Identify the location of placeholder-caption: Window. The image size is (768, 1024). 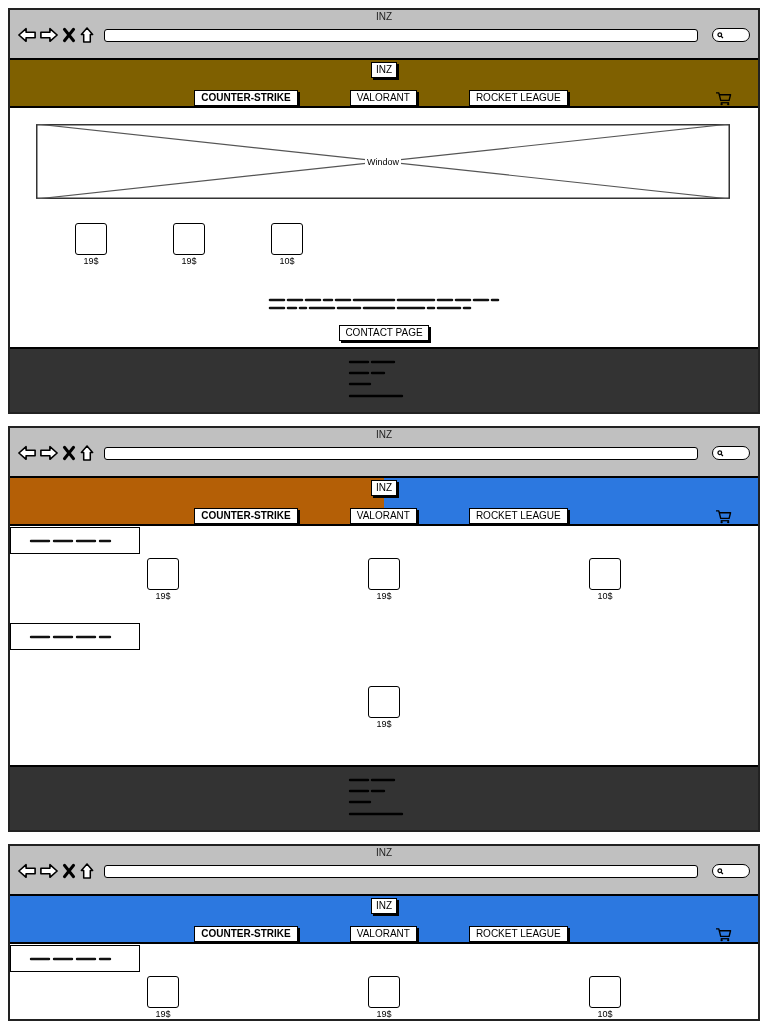
(383, 161).